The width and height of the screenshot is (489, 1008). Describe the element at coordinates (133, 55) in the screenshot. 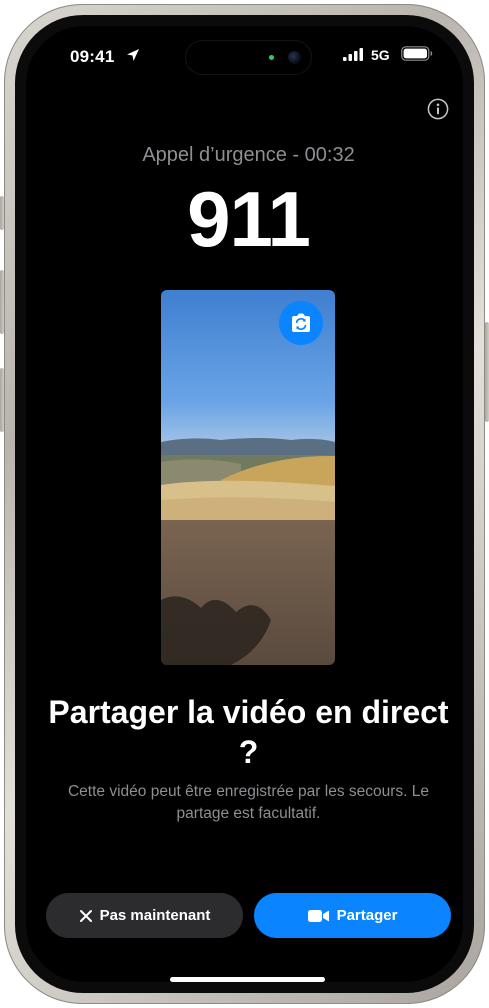

I see `location-arrow-icon` at that location.